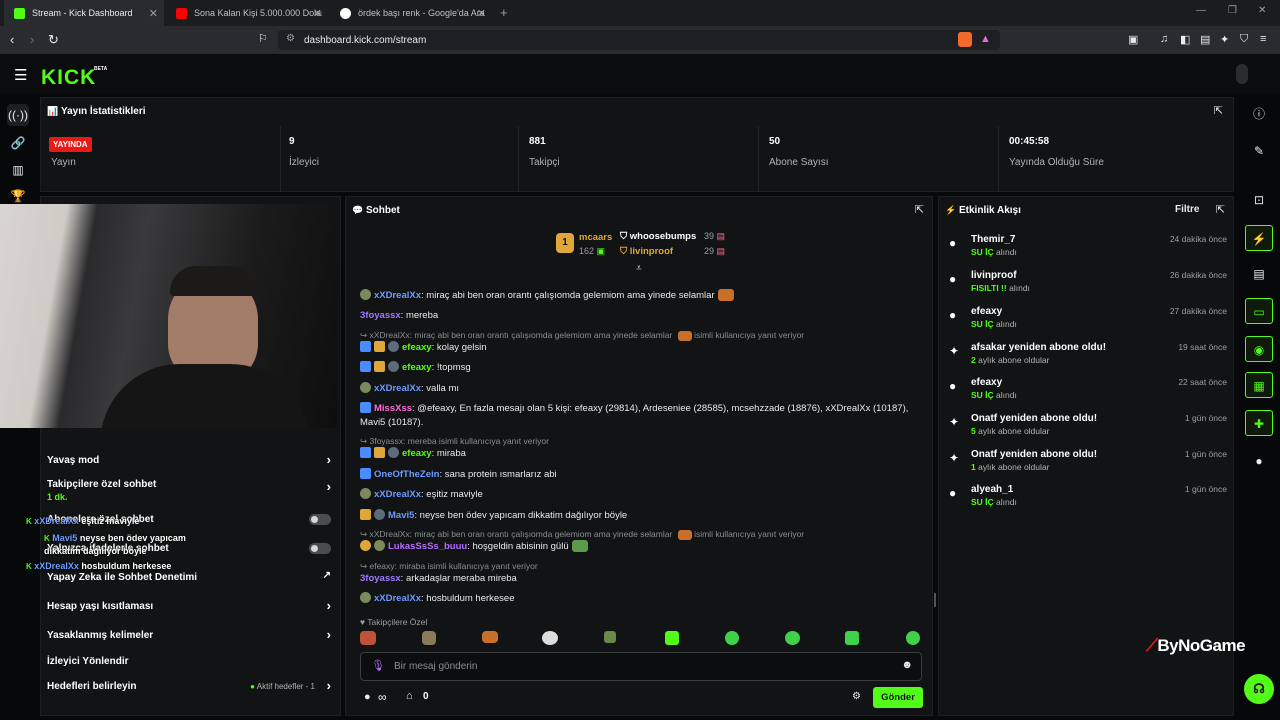 The width and height of the screenshot is (1280, 720). I want to click on followers-only-label: ♥ Takipçilere Özel, so click(394, 622).